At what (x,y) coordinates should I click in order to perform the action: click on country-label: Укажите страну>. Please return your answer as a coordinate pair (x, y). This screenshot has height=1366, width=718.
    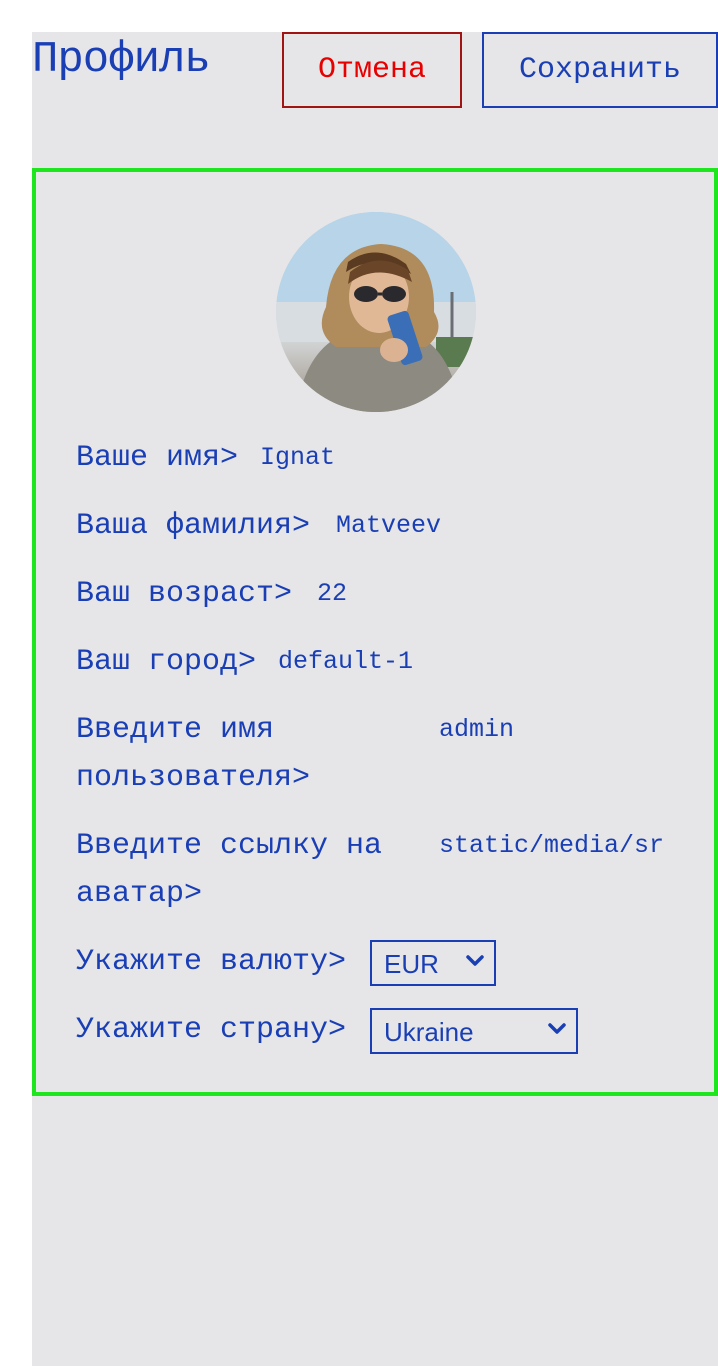
    Looking at the image, I should click on (211, 1030).